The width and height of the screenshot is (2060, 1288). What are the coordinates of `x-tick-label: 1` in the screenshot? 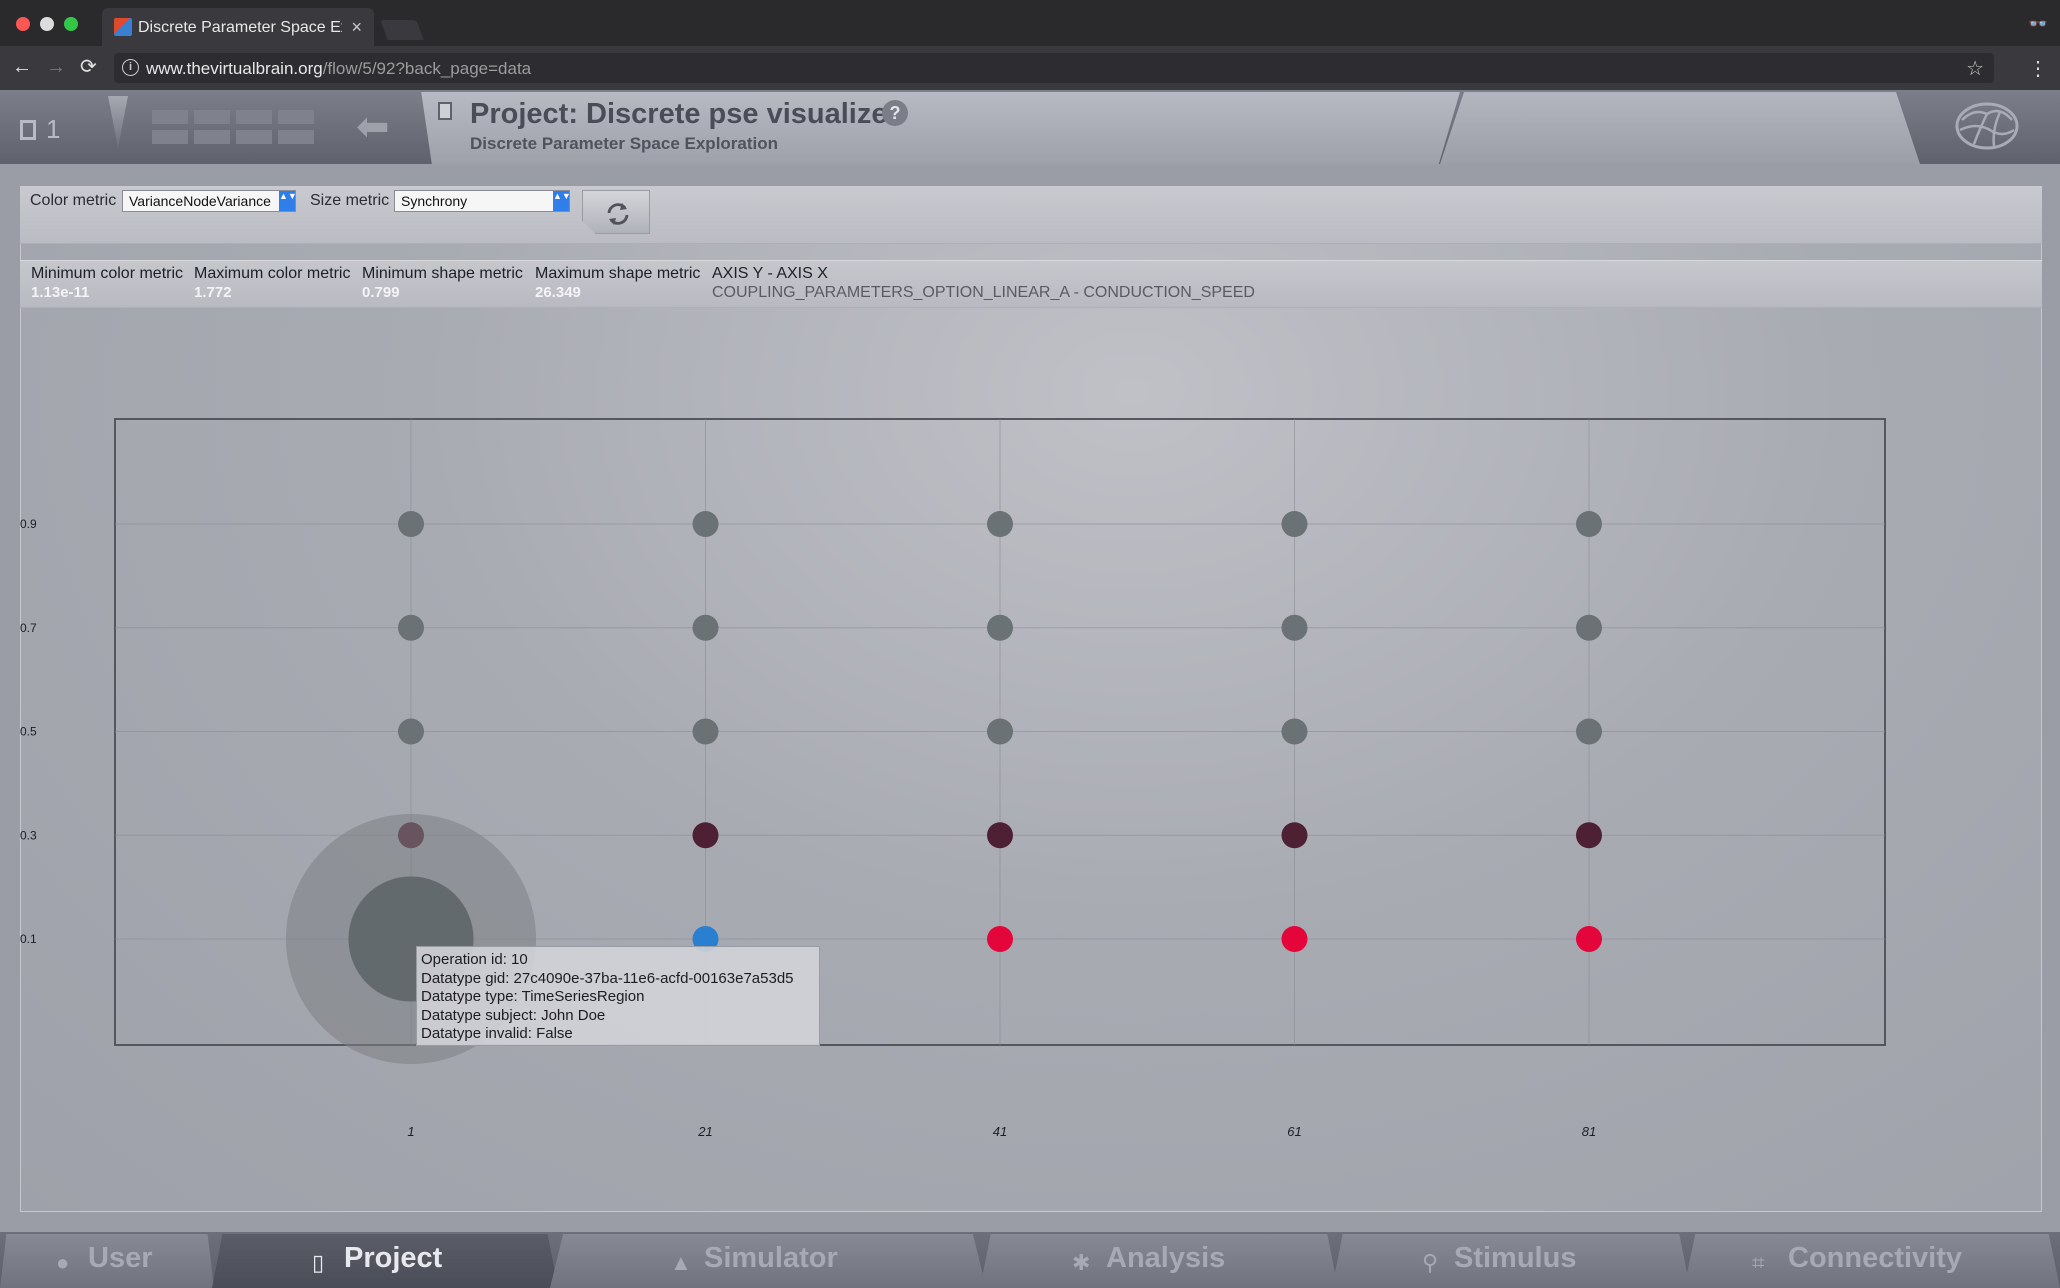 It's located at (410, 1131).